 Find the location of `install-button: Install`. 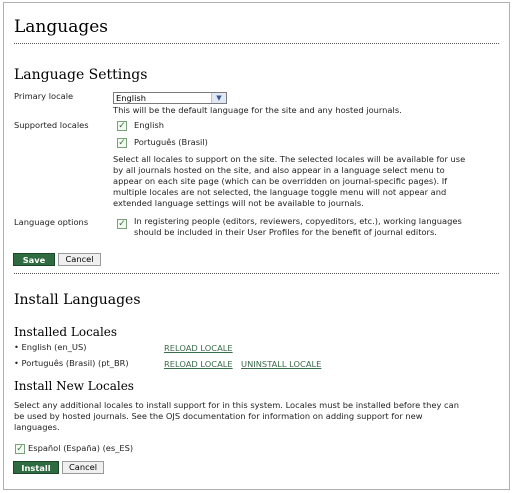

install-button: Install is located at coordinates (36, 467).